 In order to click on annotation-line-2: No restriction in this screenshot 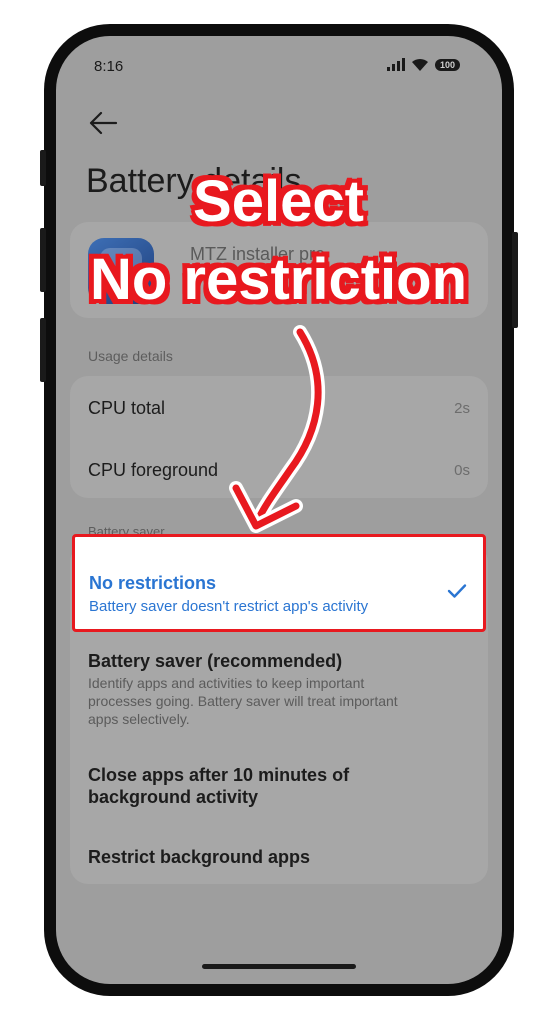, I will do `click(278, 279)`.